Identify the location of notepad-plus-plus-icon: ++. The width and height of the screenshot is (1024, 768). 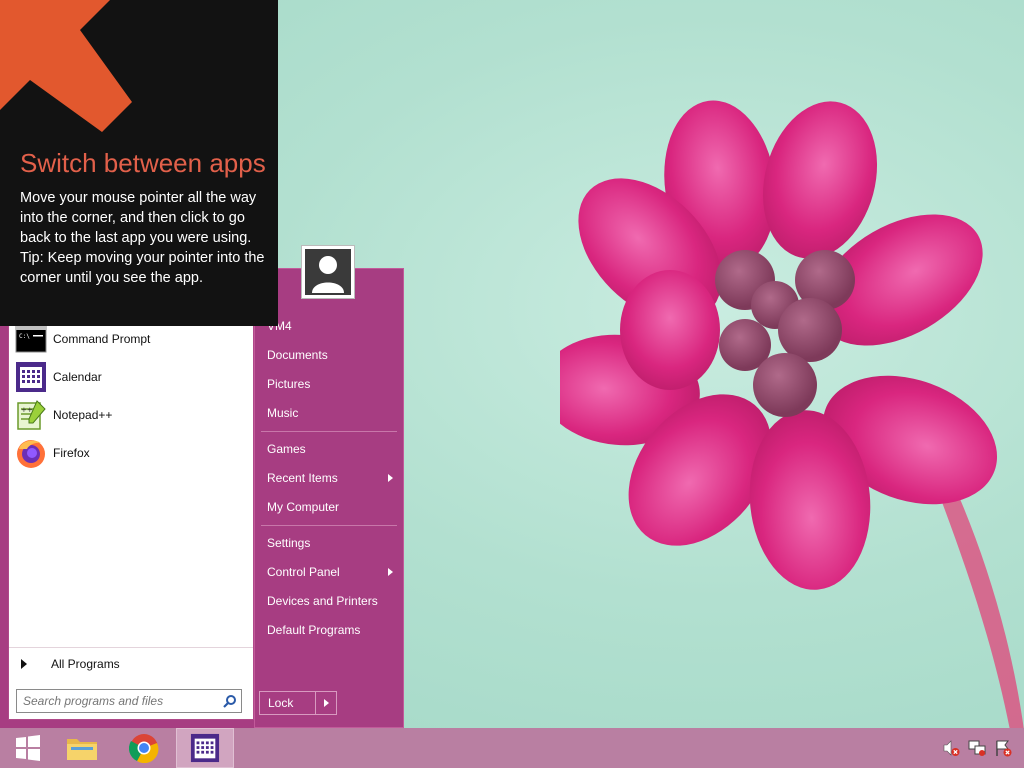
(31, 415).